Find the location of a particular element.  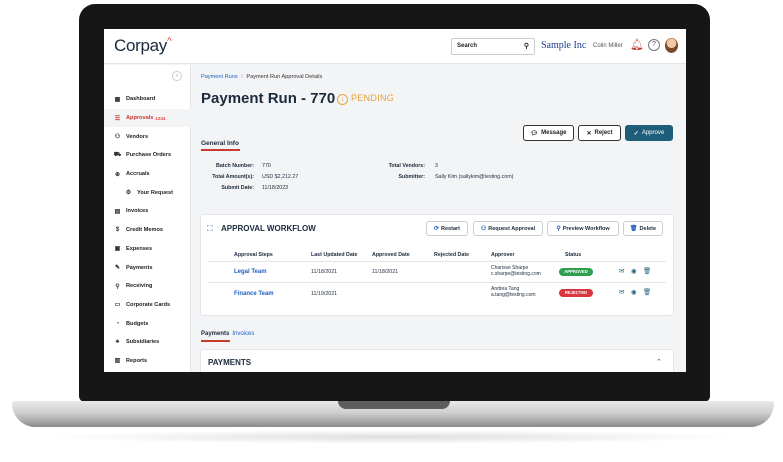

laptop-shadow is located at coordinates (393, 437).